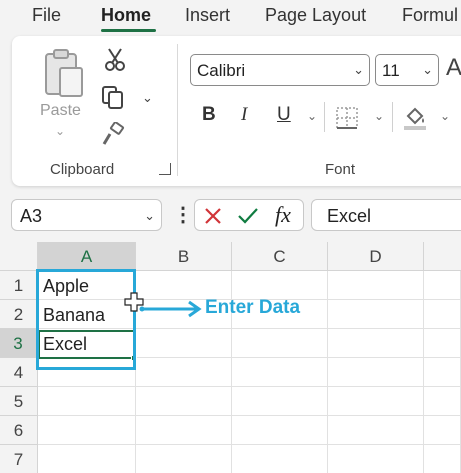 The width and height of the screenshot is (461, 473). Describe the element at coordinates (19, 372) in the screenshot. I see `row-header-4: 4` at that location.